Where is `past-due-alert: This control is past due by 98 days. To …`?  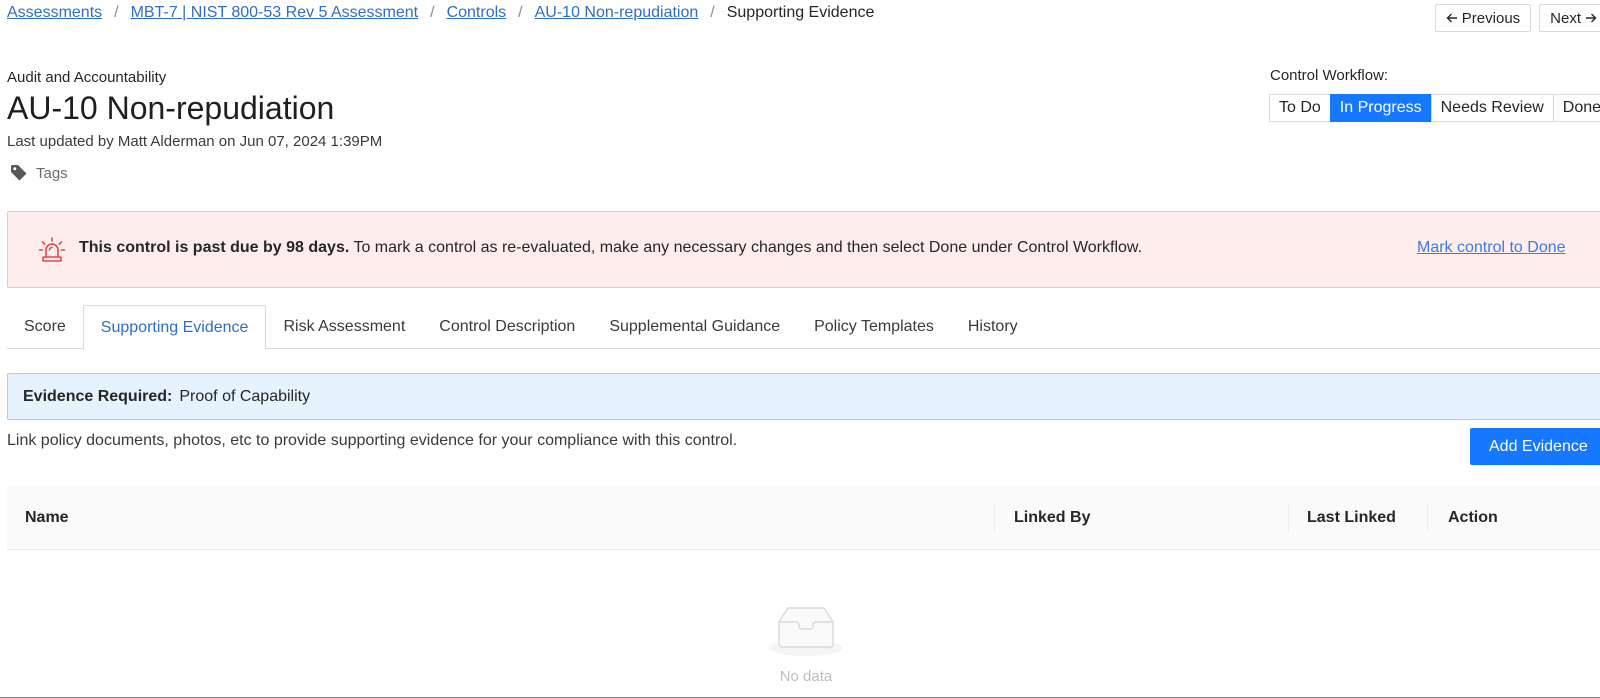 past-due-alert: This control is past due by 98 days. To … is located at coordinates (803, 249).